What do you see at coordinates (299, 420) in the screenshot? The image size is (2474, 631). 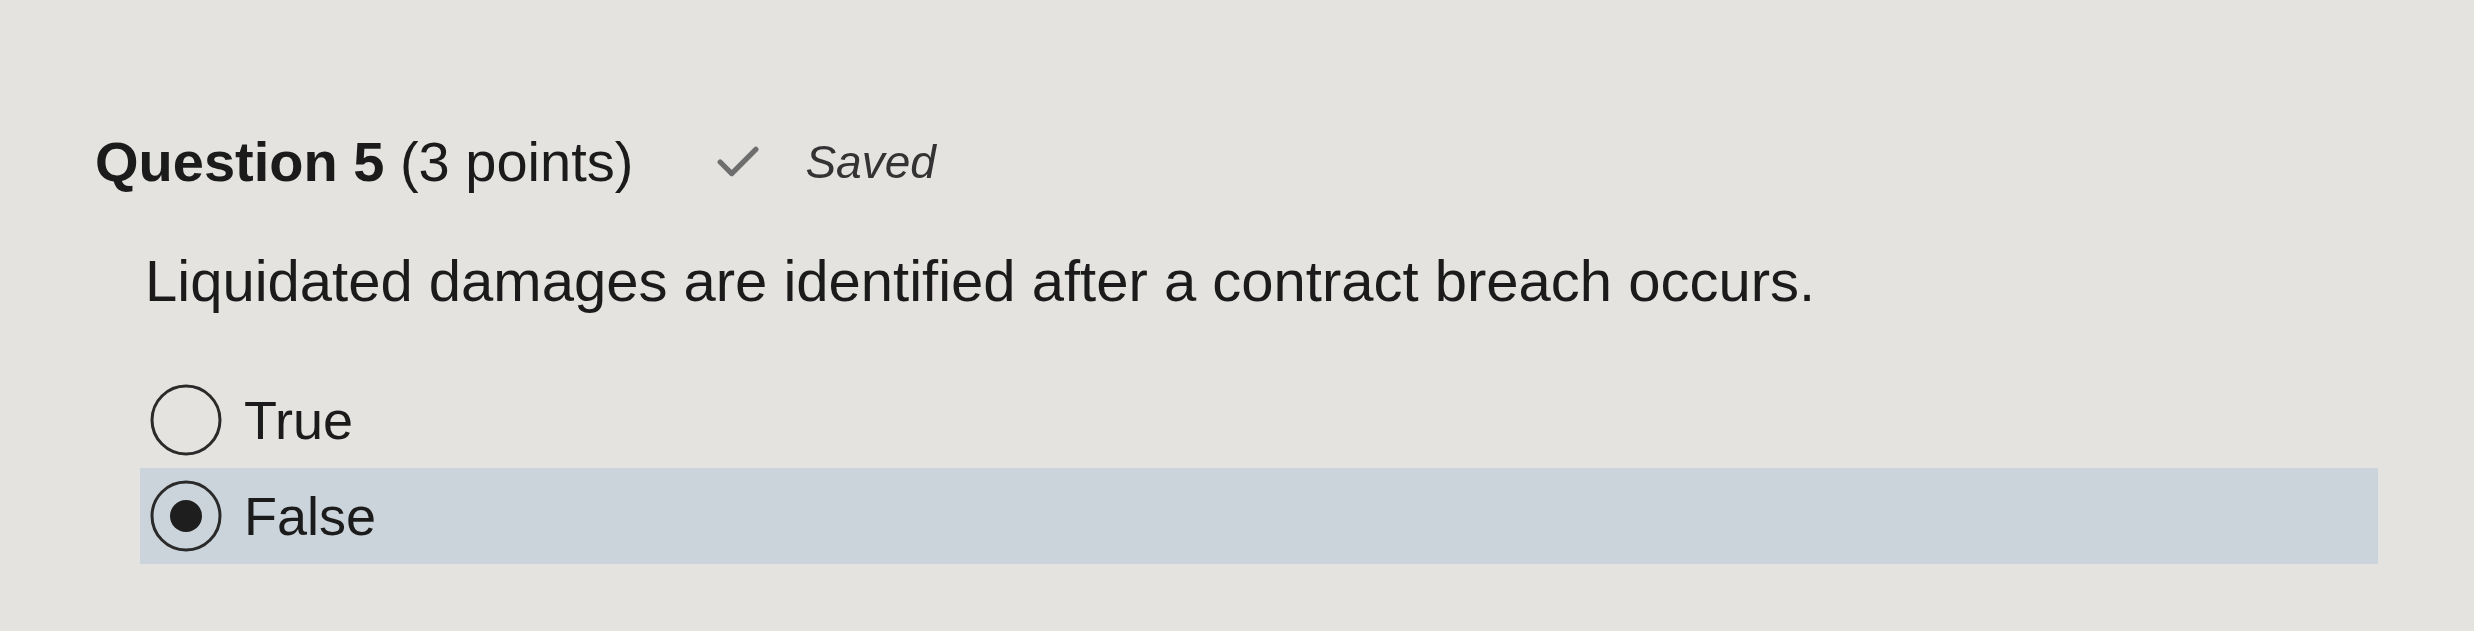 I see `option-label: True` at bounding box center [299, 420].